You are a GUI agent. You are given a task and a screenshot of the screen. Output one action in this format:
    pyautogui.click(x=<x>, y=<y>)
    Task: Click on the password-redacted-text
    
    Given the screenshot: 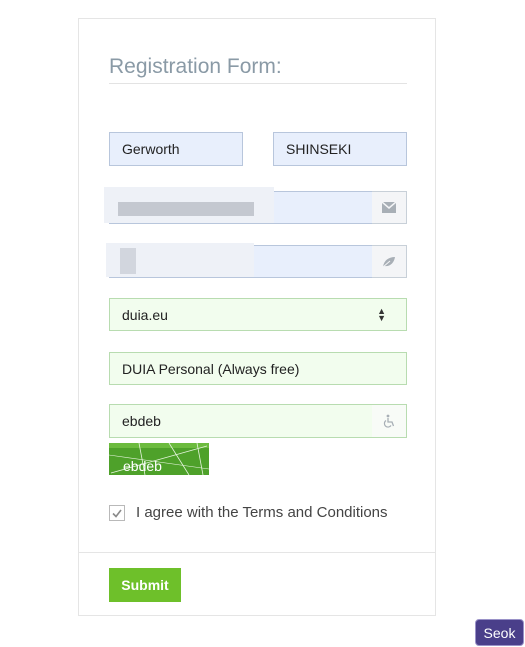 What is the action you would take?
    pyautogui.click(x=128, y=261)
    